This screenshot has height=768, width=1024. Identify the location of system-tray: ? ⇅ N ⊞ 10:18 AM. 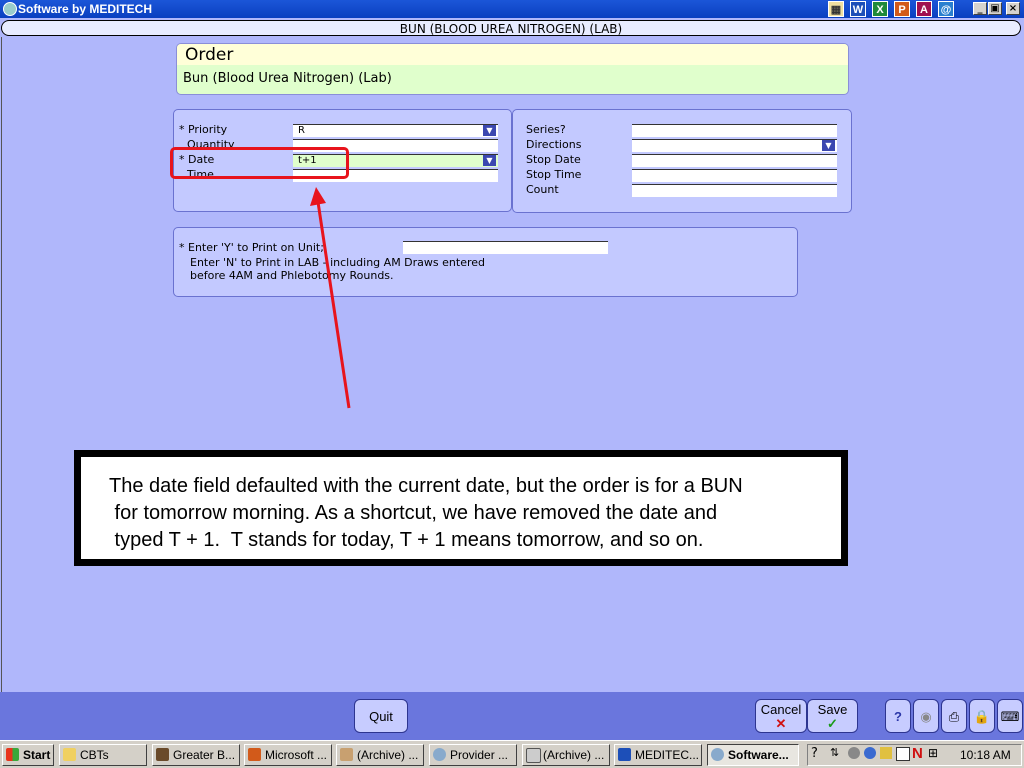
(914, 755).